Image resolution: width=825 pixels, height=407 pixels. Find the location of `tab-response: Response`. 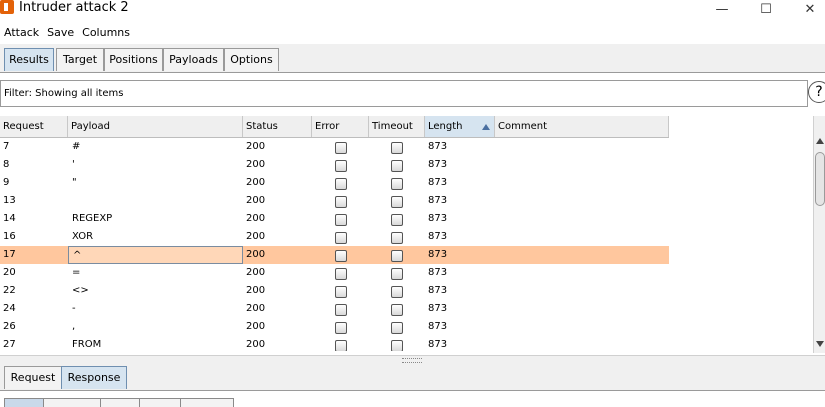

tab-response: Response is located at coordinates (94, 377).